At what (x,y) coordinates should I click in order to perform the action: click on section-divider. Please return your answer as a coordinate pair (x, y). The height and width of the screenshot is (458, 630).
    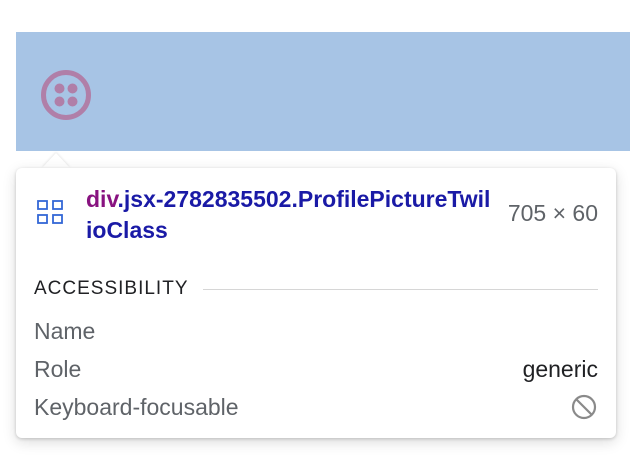
    Looking at the image, I should click on (400, 289).